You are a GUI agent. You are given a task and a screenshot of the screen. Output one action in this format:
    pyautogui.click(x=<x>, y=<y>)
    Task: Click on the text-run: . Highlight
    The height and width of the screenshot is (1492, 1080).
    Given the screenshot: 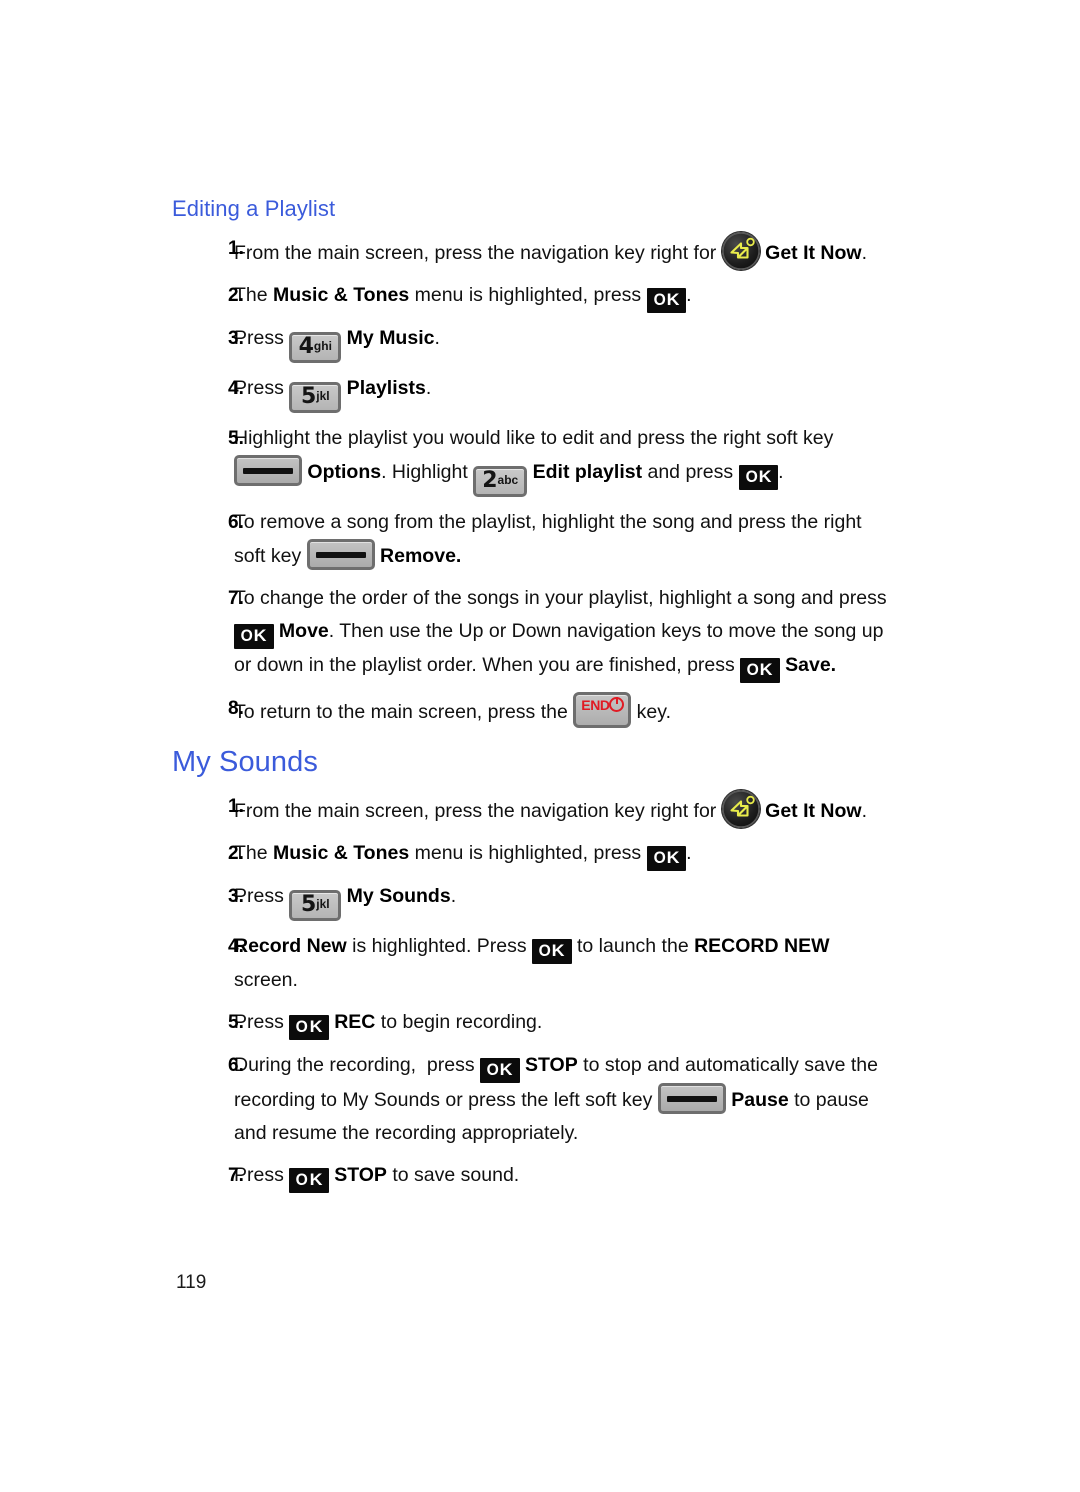 What is the action you would take?
    pyautogui.click(x=427, y=472)
    